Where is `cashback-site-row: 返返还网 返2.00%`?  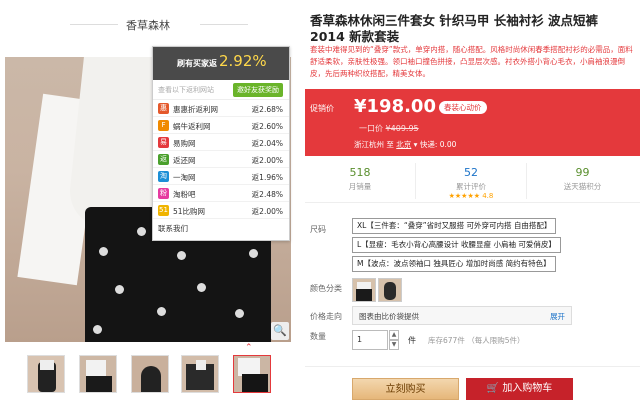
cashback-site-row: 返返还网 返2.00% is located at coordinates (221, 159).